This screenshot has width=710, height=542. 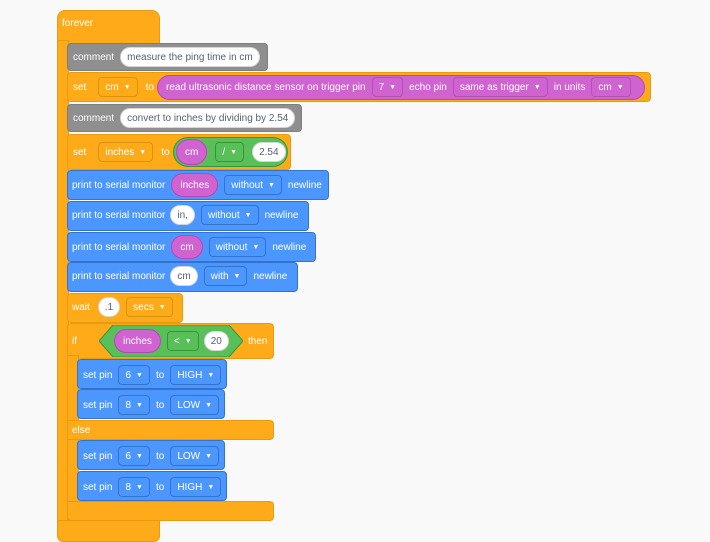 I want to click on if-label-row: if, so click(x=74, y=341).